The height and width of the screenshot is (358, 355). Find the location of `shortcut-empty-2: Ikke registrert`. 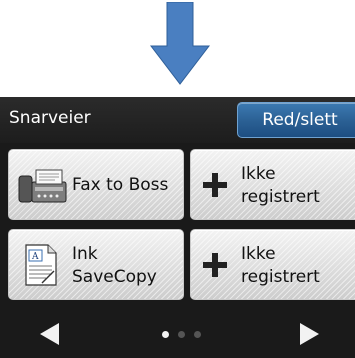

shortcut-empty-2: Ikke registrert is located at coordinates (272, 264).